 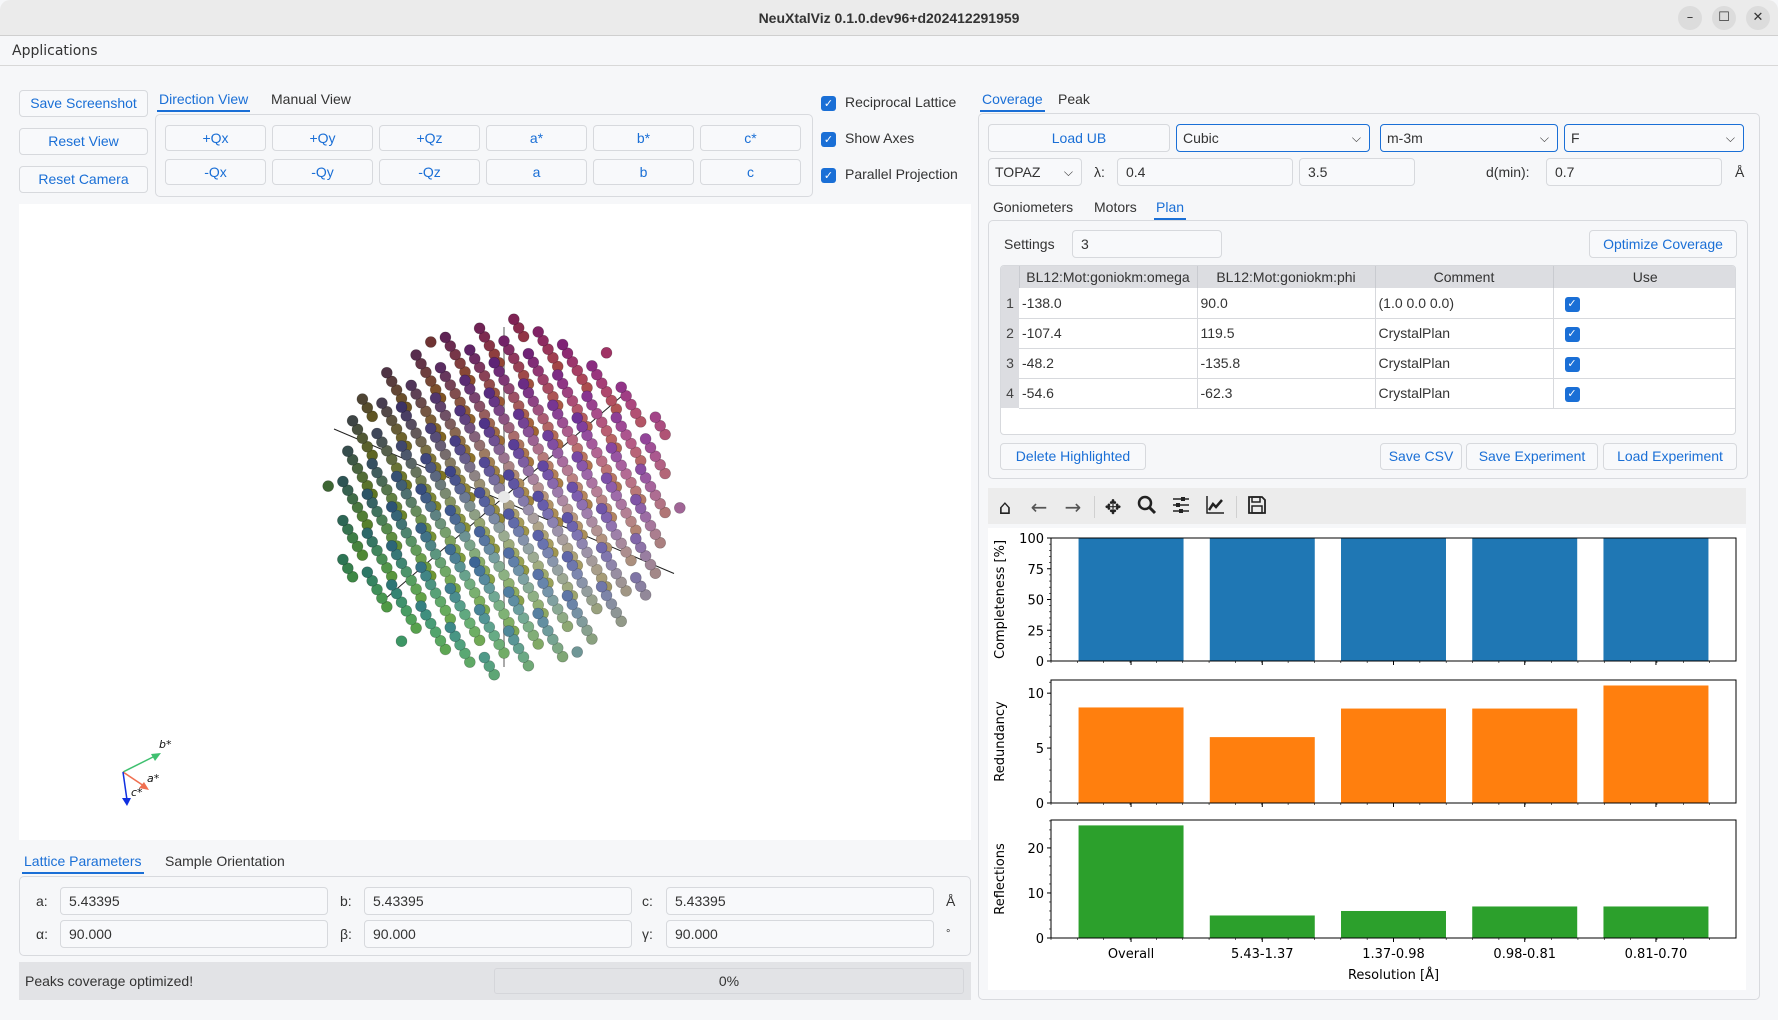 I want to click on save-figure-icon, so click(x=1257, y=507).